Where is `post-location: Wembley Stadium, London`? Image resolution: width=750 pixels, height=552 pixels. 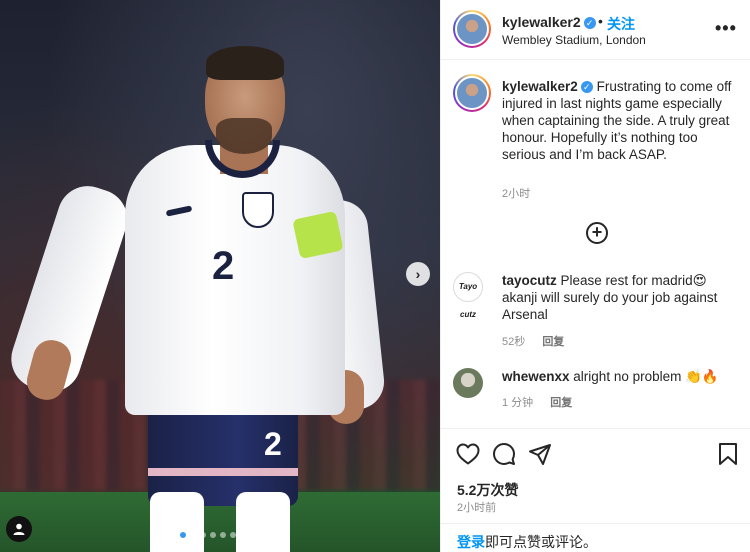
post-location: Wembley Stadium, London is located at coordinates (574, 40).